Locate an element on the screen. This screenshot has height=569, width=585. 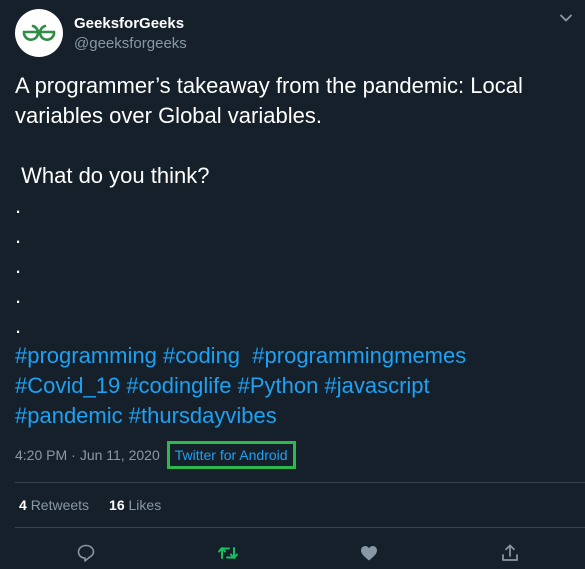
handle: @geeksforgeeks is located at coordinates (130, 43).